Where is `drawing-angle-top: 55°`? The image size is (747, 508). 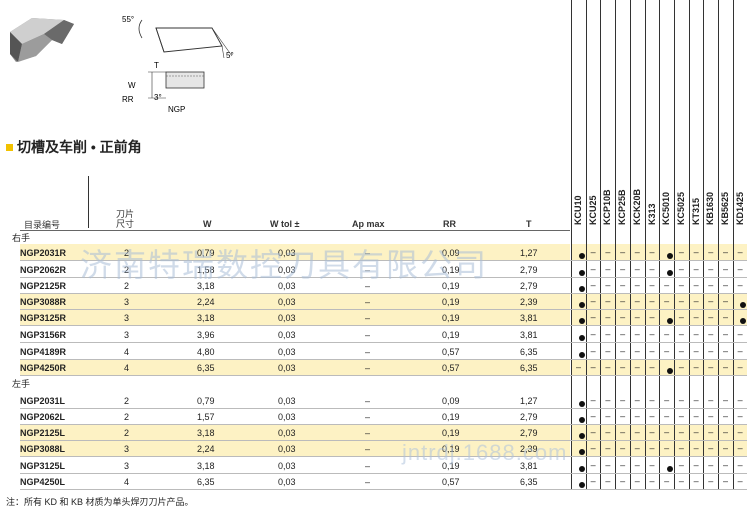 drawing-angle-top: 55° is located at coordinates (128, 19).